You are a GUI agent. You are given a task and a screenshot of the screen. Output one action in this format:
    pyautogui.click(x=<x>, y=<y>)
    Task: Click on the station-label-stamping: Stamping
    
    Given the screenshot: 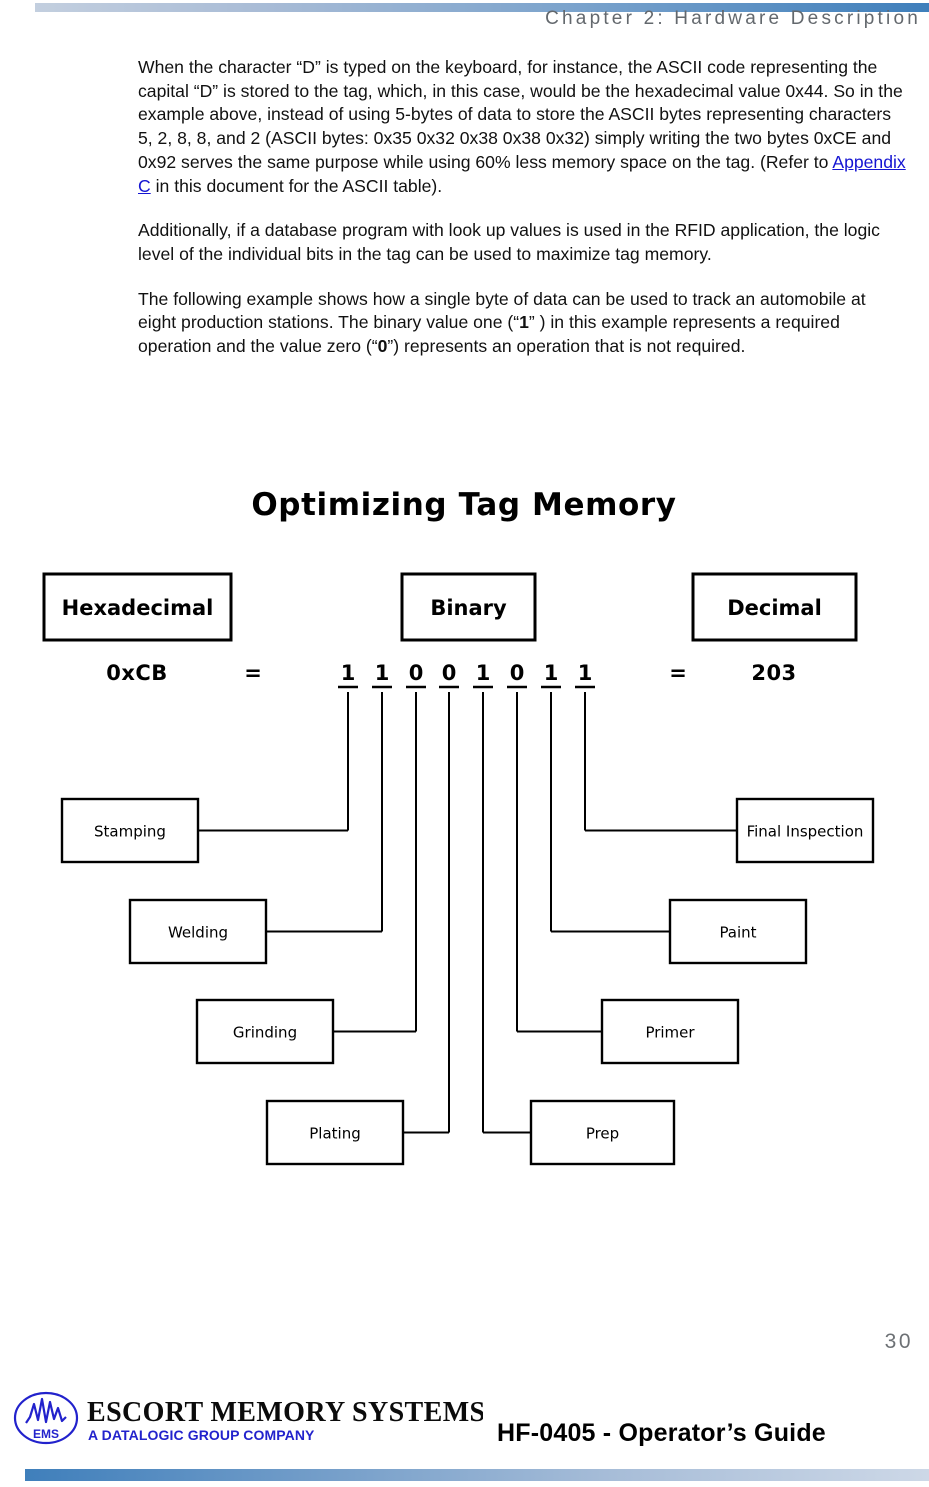 What is the action you would take?
    pyautogui.click(x=130, y=832)
    